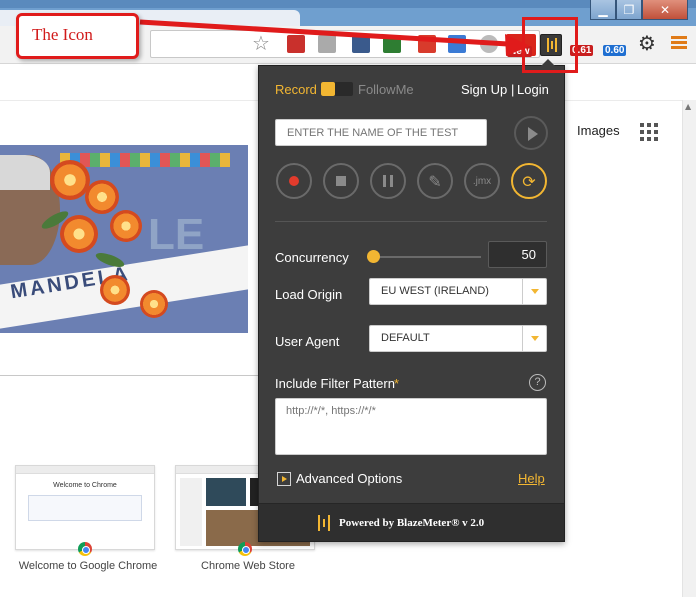  What do you see at coordinates (62, 34) in the screenshot?
I see `callout-text: The Icon` at bounding box center [62, 34].